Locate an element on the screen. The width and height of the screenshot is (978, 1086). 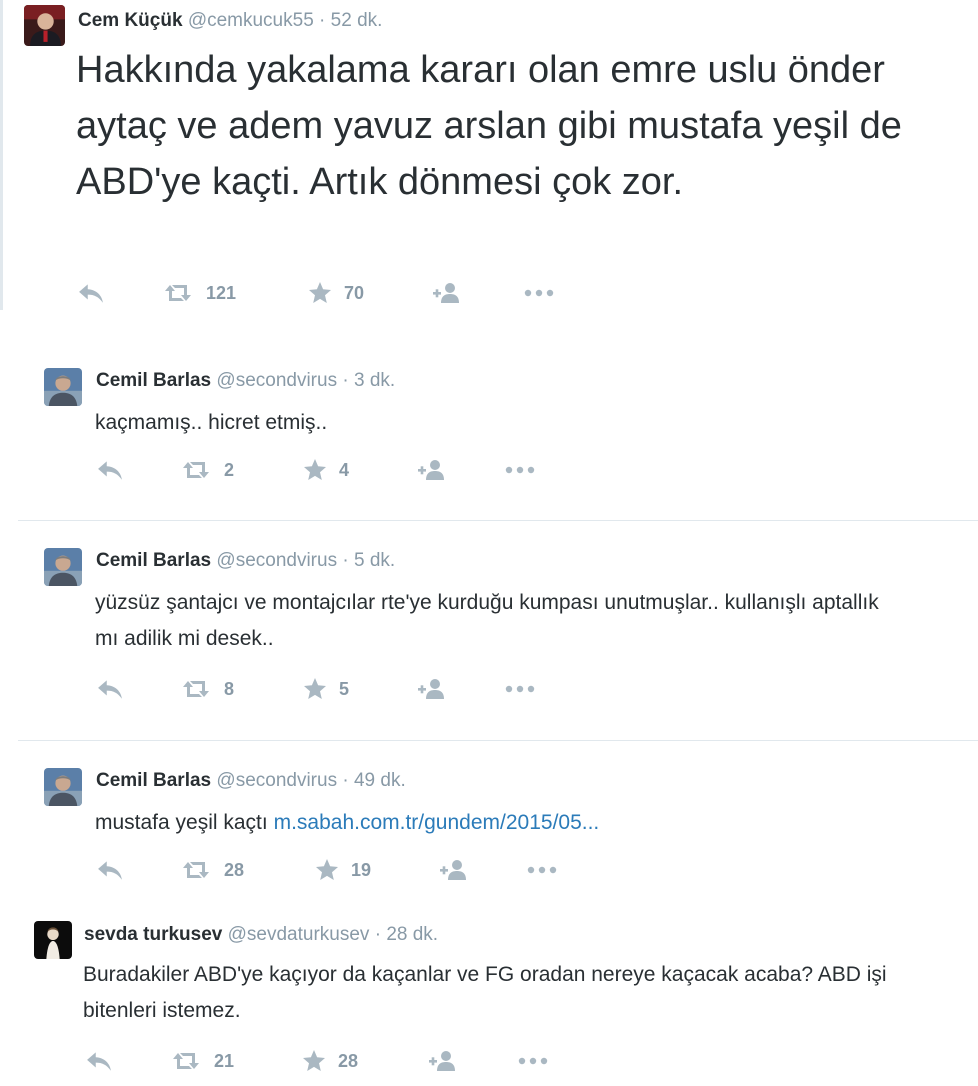
timestamp: 5 dk. is located at coordinates (374, 560).